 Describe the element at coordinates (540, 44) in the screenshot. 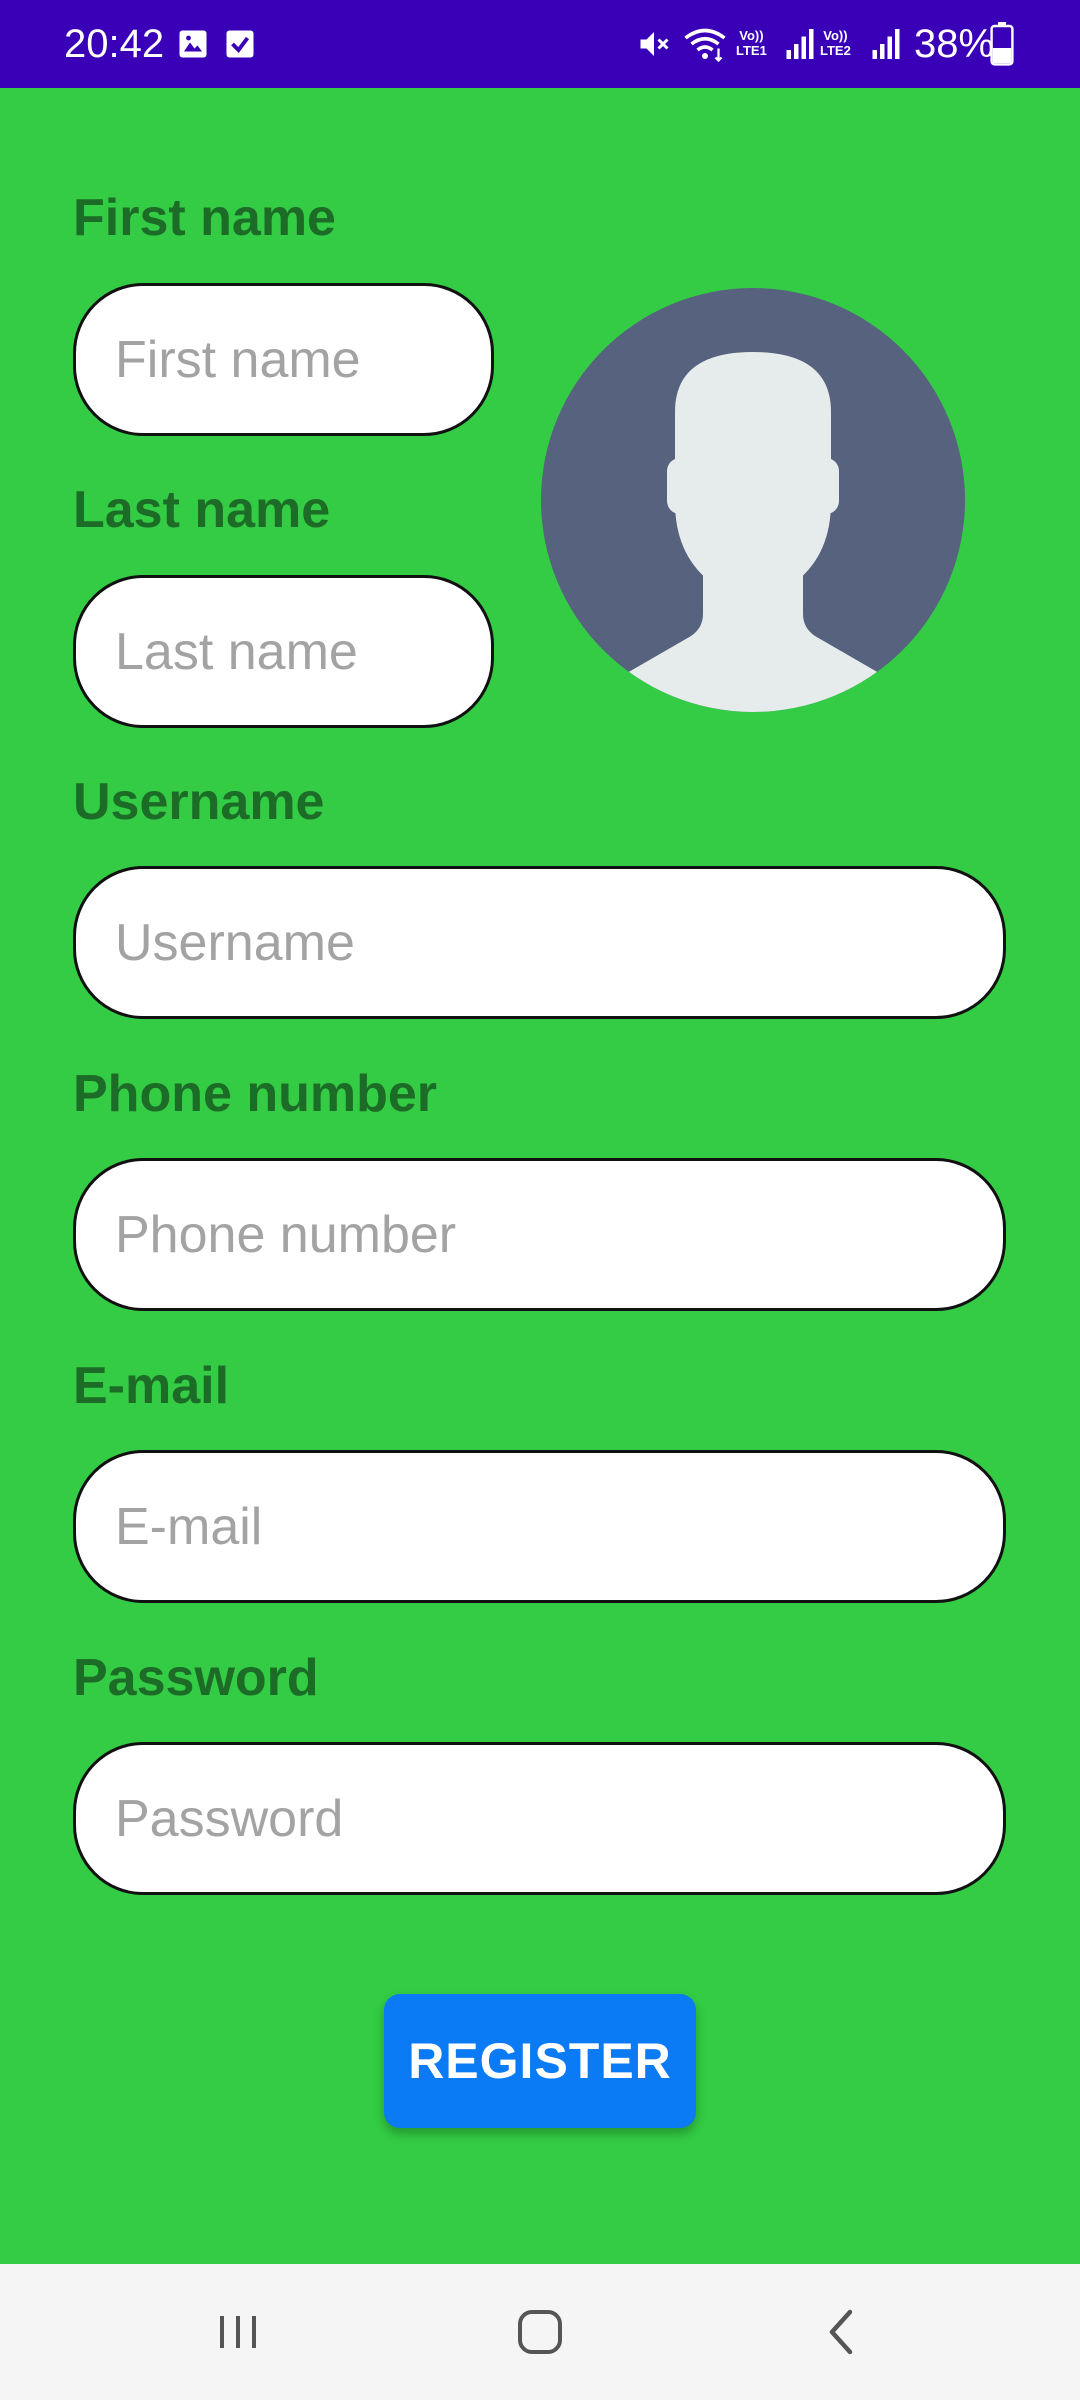

I see `status-bar: 20:42 Vo)) LTE1 Vo)) LTE2 38%` at that location.